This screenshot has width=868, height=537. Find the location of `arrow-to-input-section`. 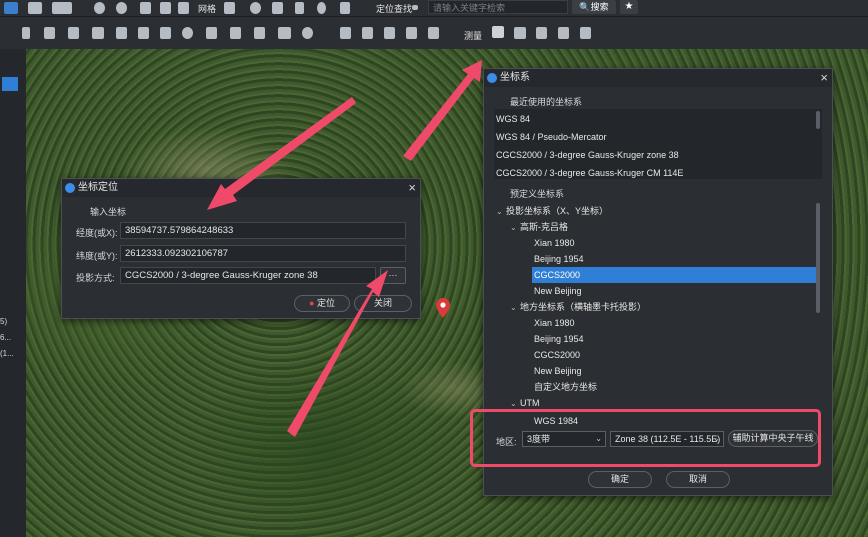

arrow-to-input-section is located at coordinates (281, 153).